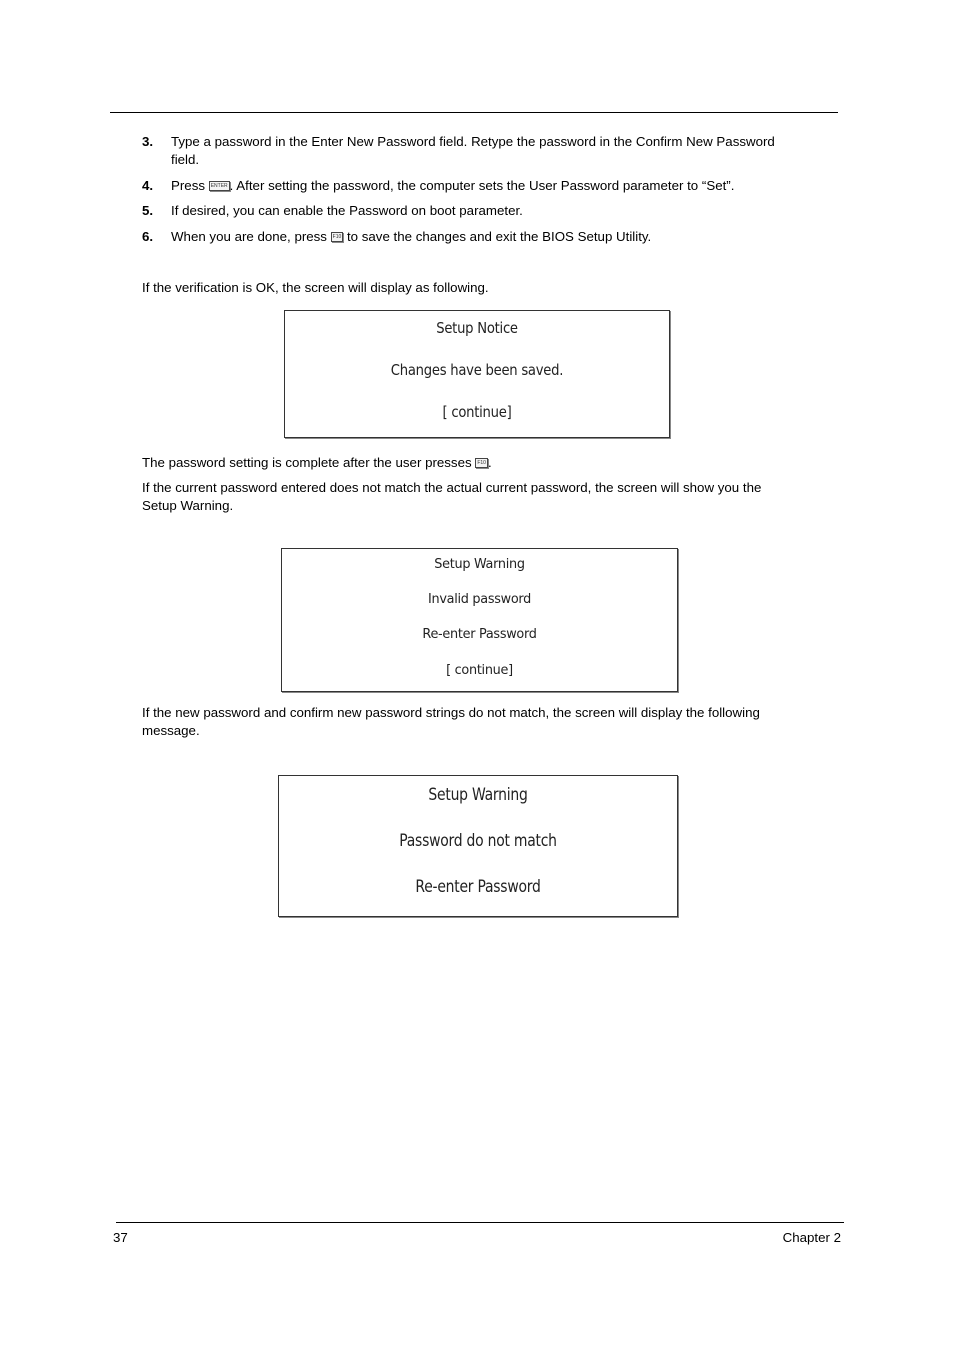 This screenshot has height=1351, width=954. What do you see at coordinates (479, 599) in the screenshot?
I see `dialog-message: Invalid password` at bounding box center [479, 599].